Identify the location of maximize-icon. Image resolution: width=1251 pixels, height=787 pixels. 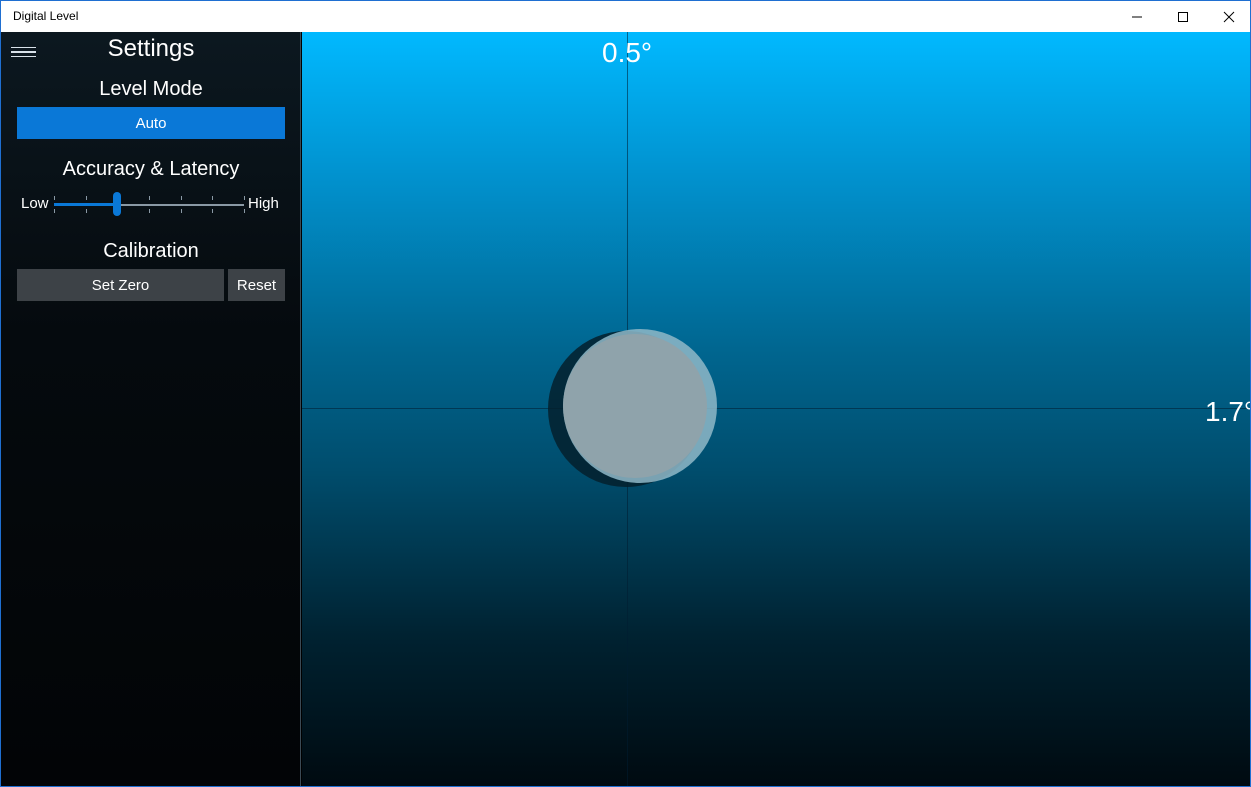
(1183, 16).